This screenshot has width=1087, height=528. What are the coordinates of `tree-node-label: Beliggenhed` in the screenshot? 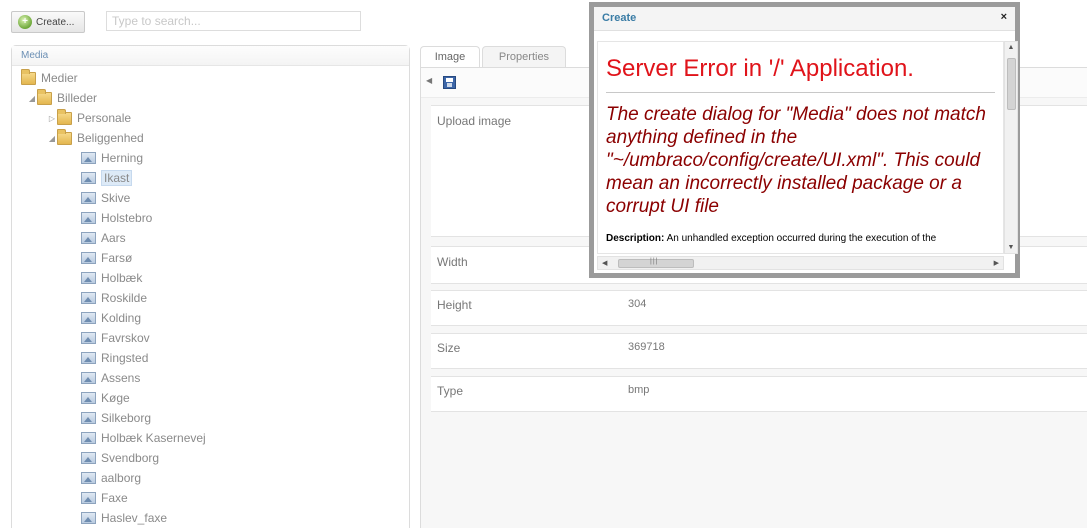 It's located at (110, 138).